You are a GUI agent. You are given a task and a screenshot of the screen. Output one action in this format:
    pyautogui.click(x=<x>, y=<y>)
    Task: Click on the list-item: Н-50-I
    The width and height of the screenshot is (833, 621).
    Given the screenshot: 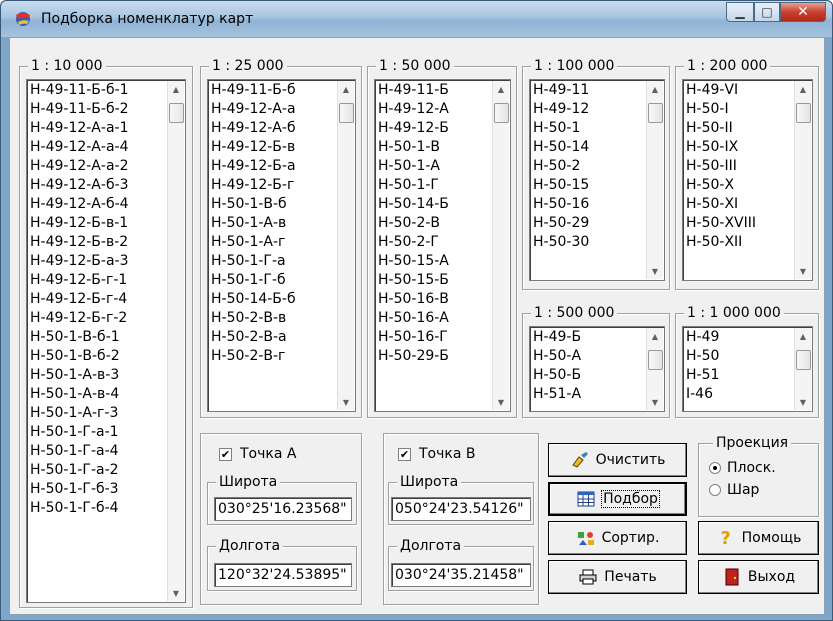 What is the action you would take?
    pyautogui.click(x=740, y=109)
    